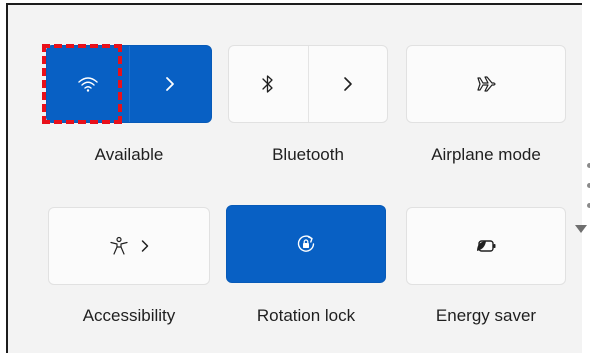 This screenshot has height=361, width=590. I want to click on accessibility-icon, so click(119, 246).